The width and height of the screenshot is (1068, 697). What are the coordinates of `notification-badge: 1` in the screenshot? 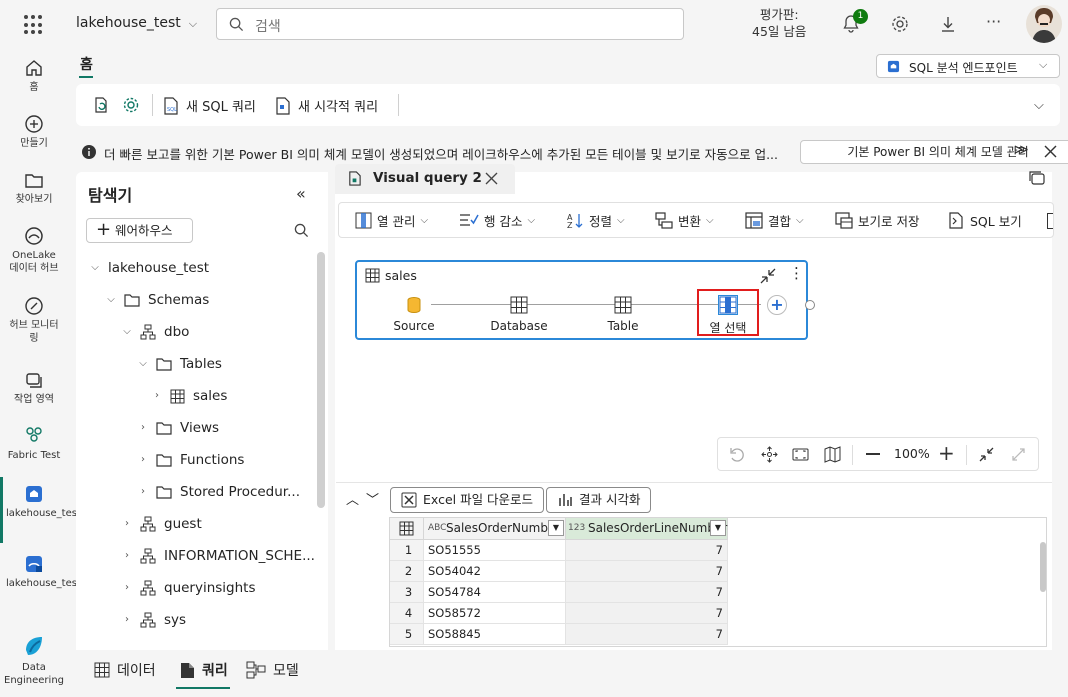 It's located at (860, 16).